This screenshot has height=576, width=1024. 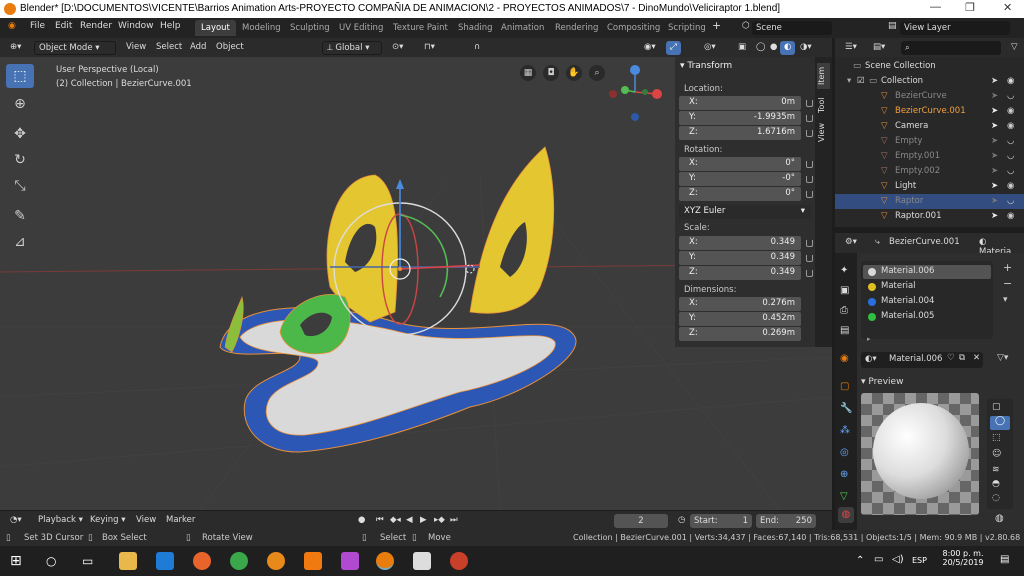 I want to click on pivot-icon: ⊙▾, so click(x=397, y=48).